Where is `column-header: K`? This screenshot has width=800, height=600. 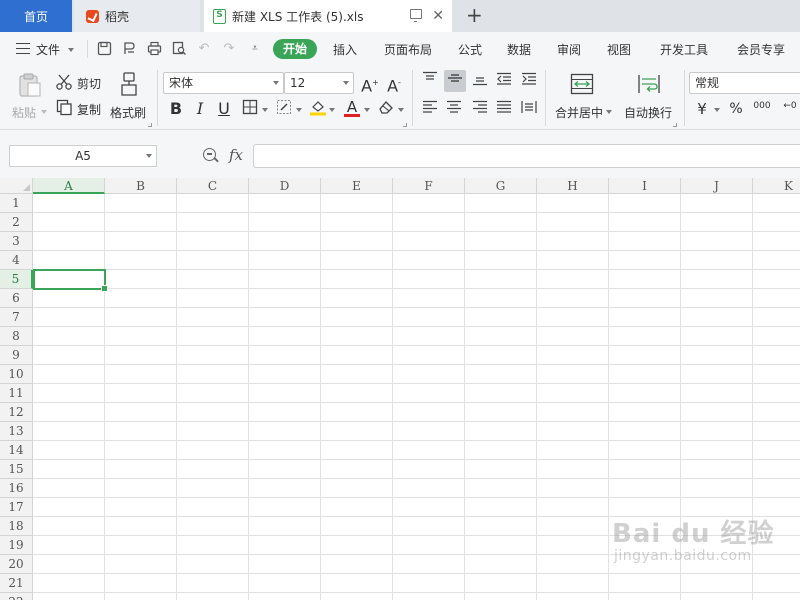 column-header: K is located at coordinates (776, 186).